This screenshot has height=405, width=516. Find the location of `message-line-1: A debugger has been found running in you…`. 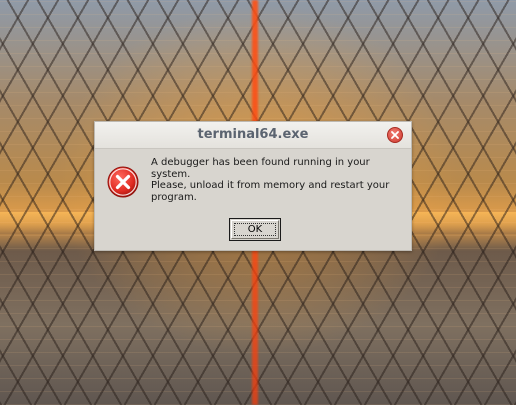

message-line-1: A debugger has been found running in you… is located at coordinates (260, 168).